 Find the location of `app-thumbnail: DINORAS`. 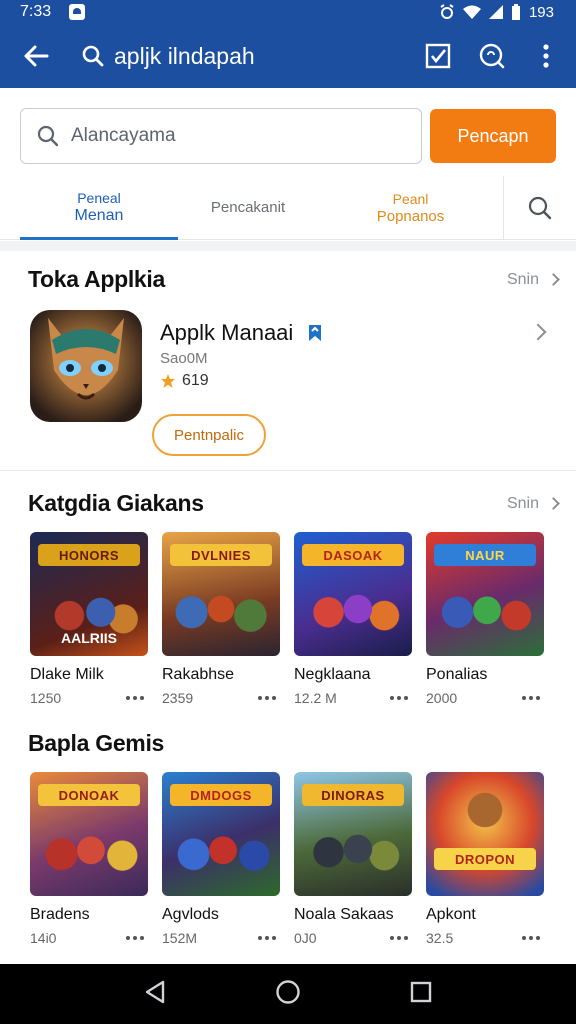

app-thumbnail: DINORAS is located at coordinates (353, 834).